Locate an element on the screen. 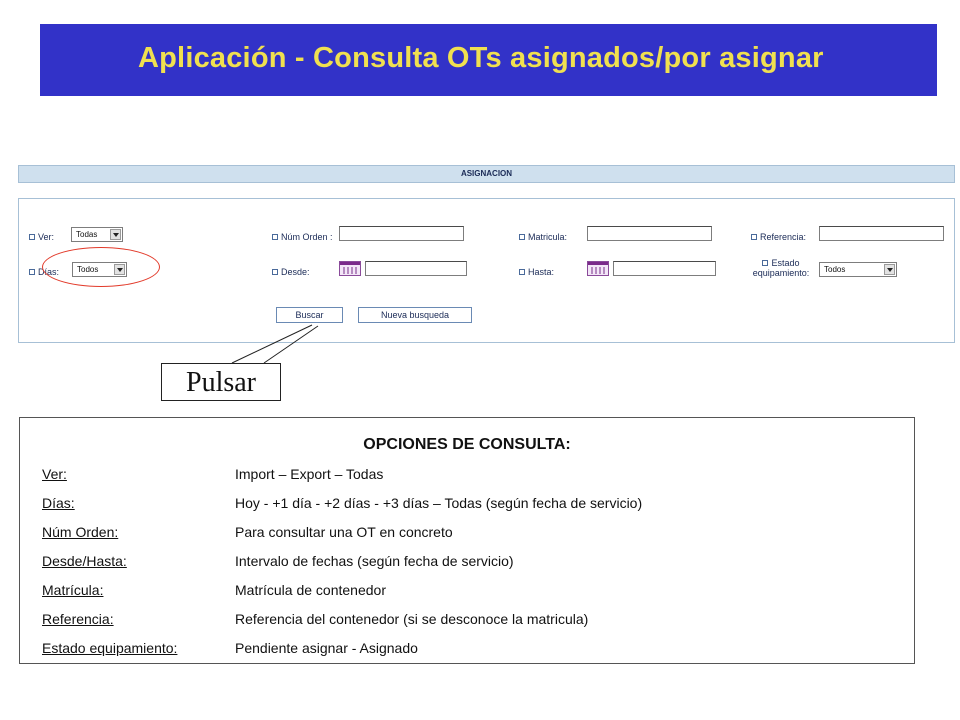  buscar-button: Buscar is located at coordinates (309, 315).